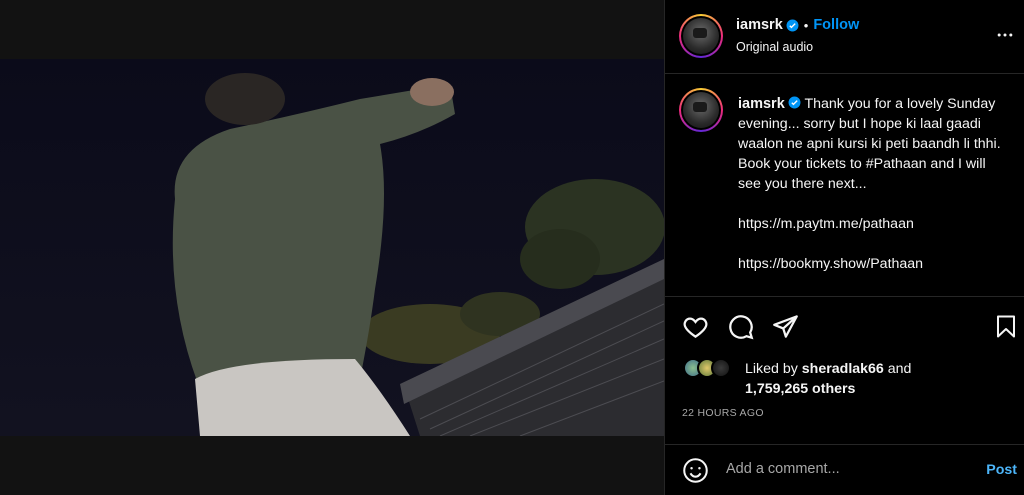 The height and width of the screenshot is (495, 1024). I want to click on liker-avatar, so click(721, 368).